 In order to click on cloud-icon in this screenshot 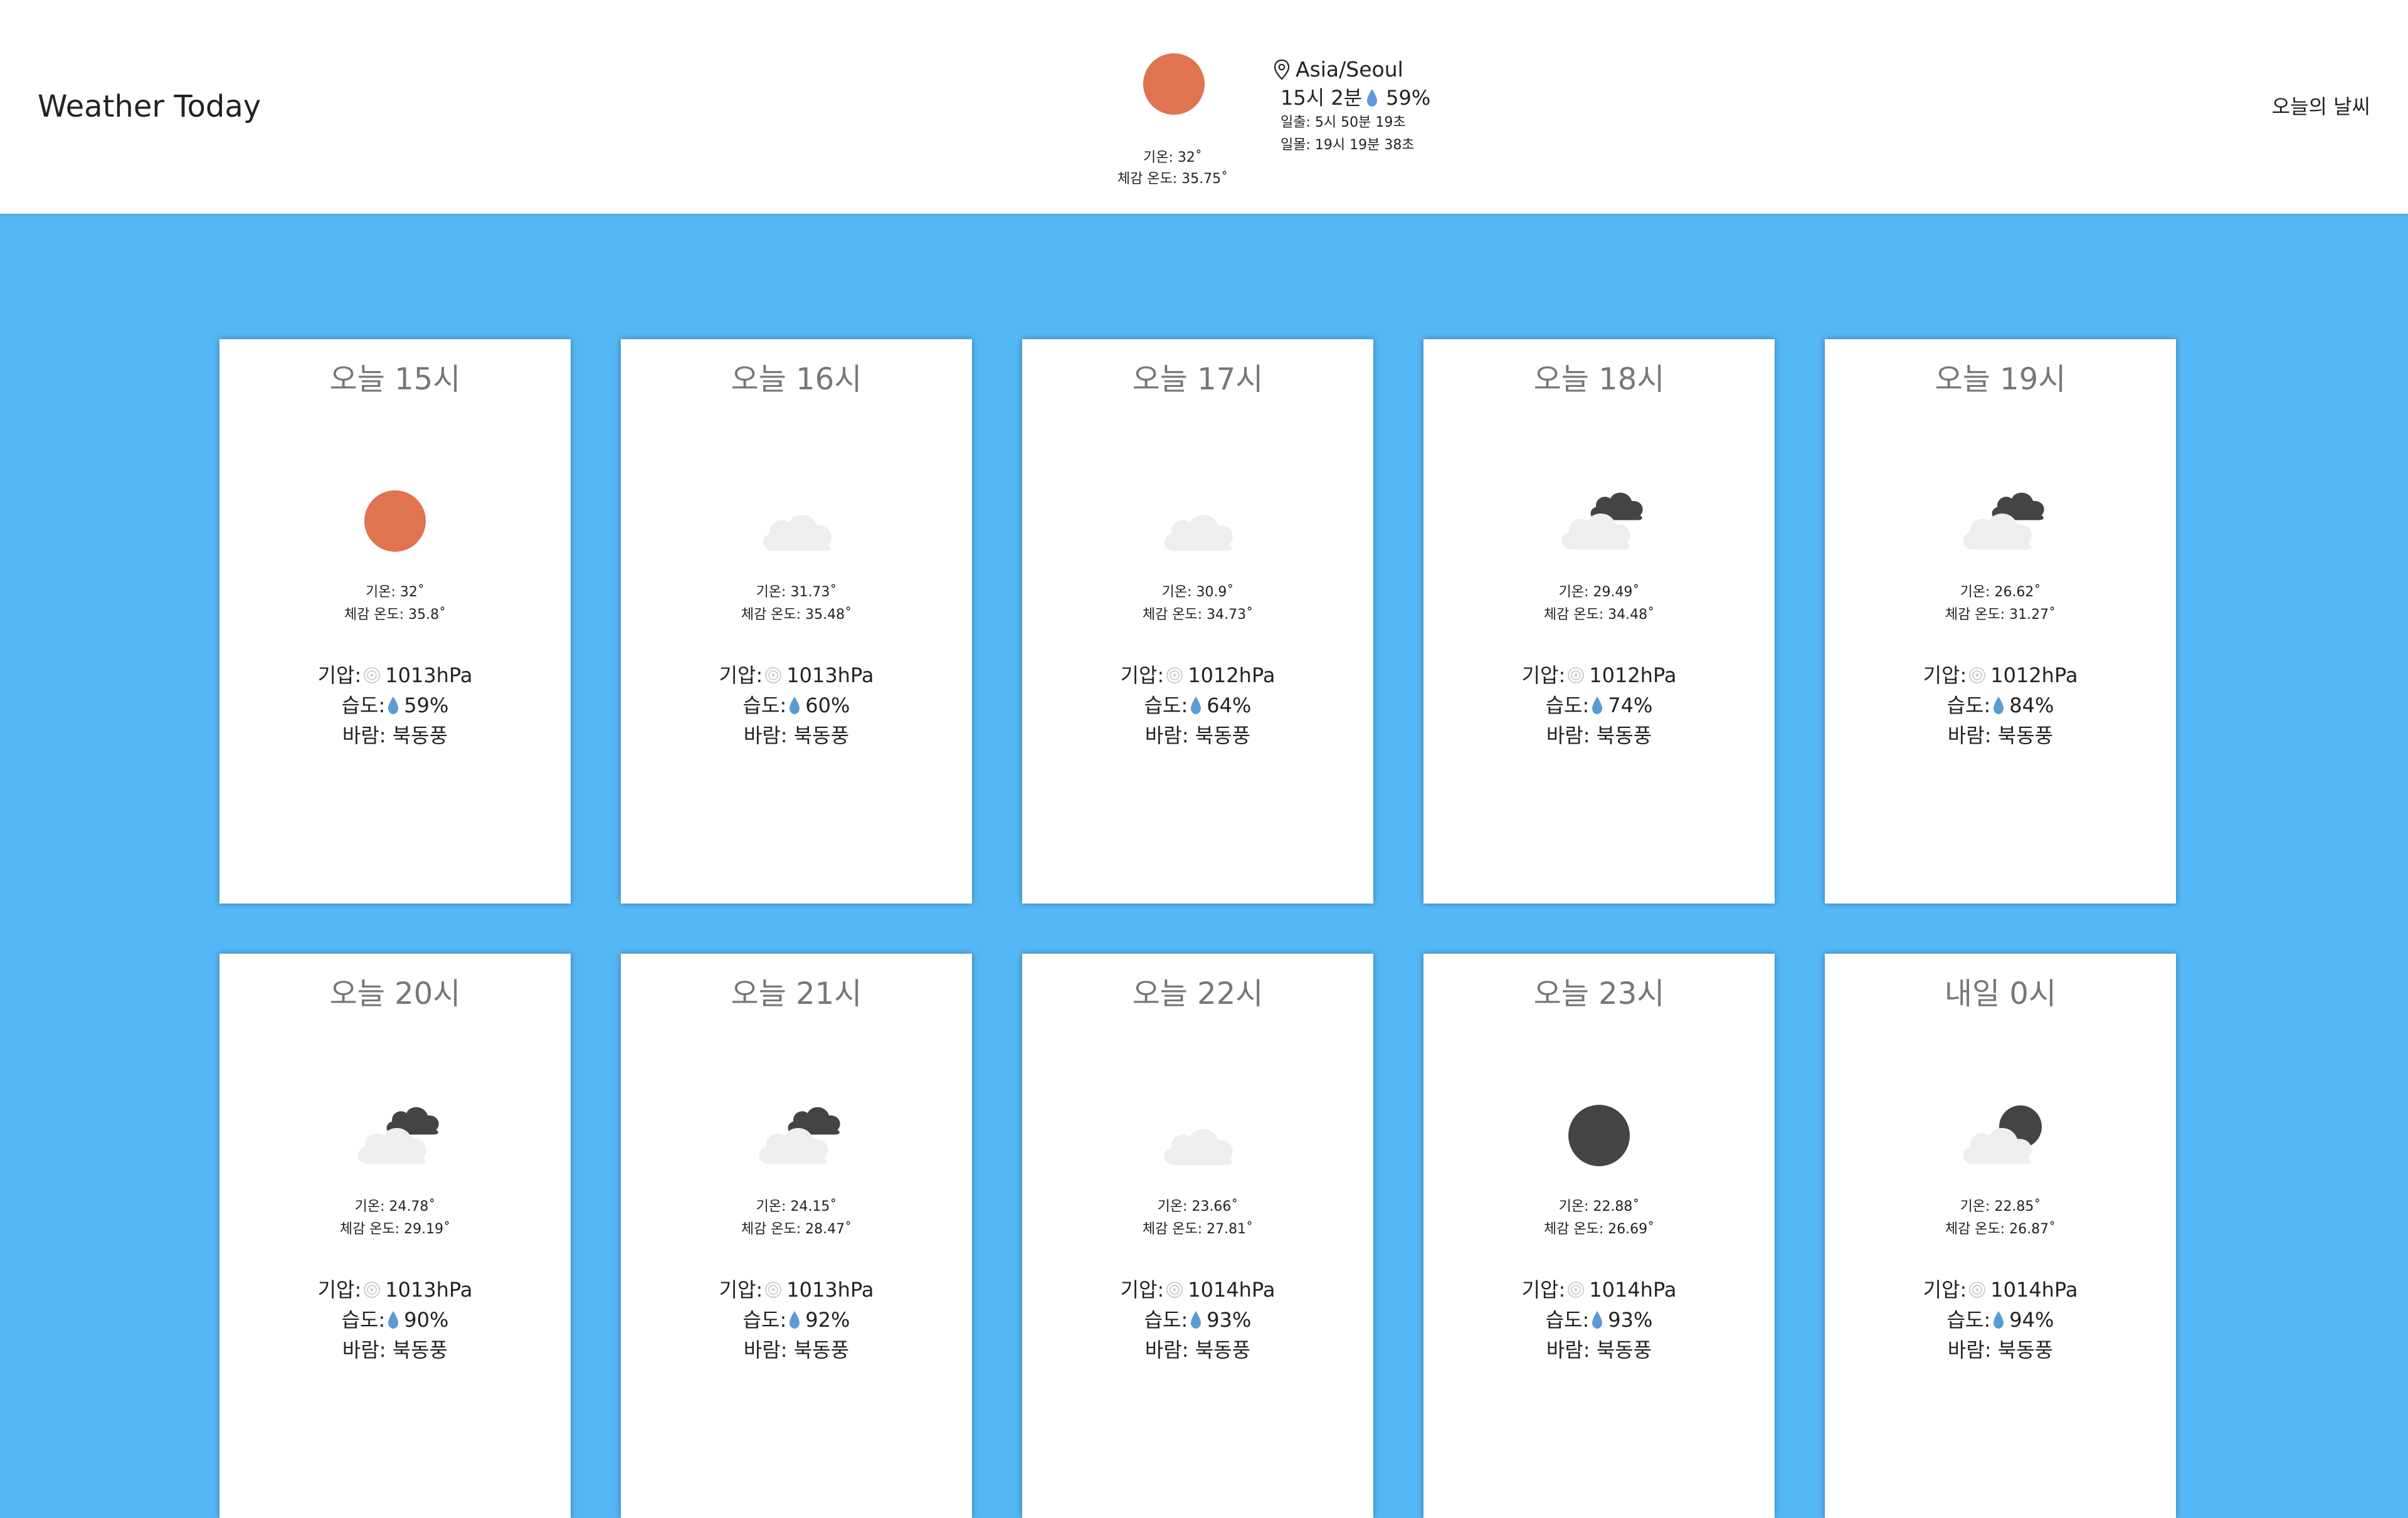, I will do `click(797, 532)`.